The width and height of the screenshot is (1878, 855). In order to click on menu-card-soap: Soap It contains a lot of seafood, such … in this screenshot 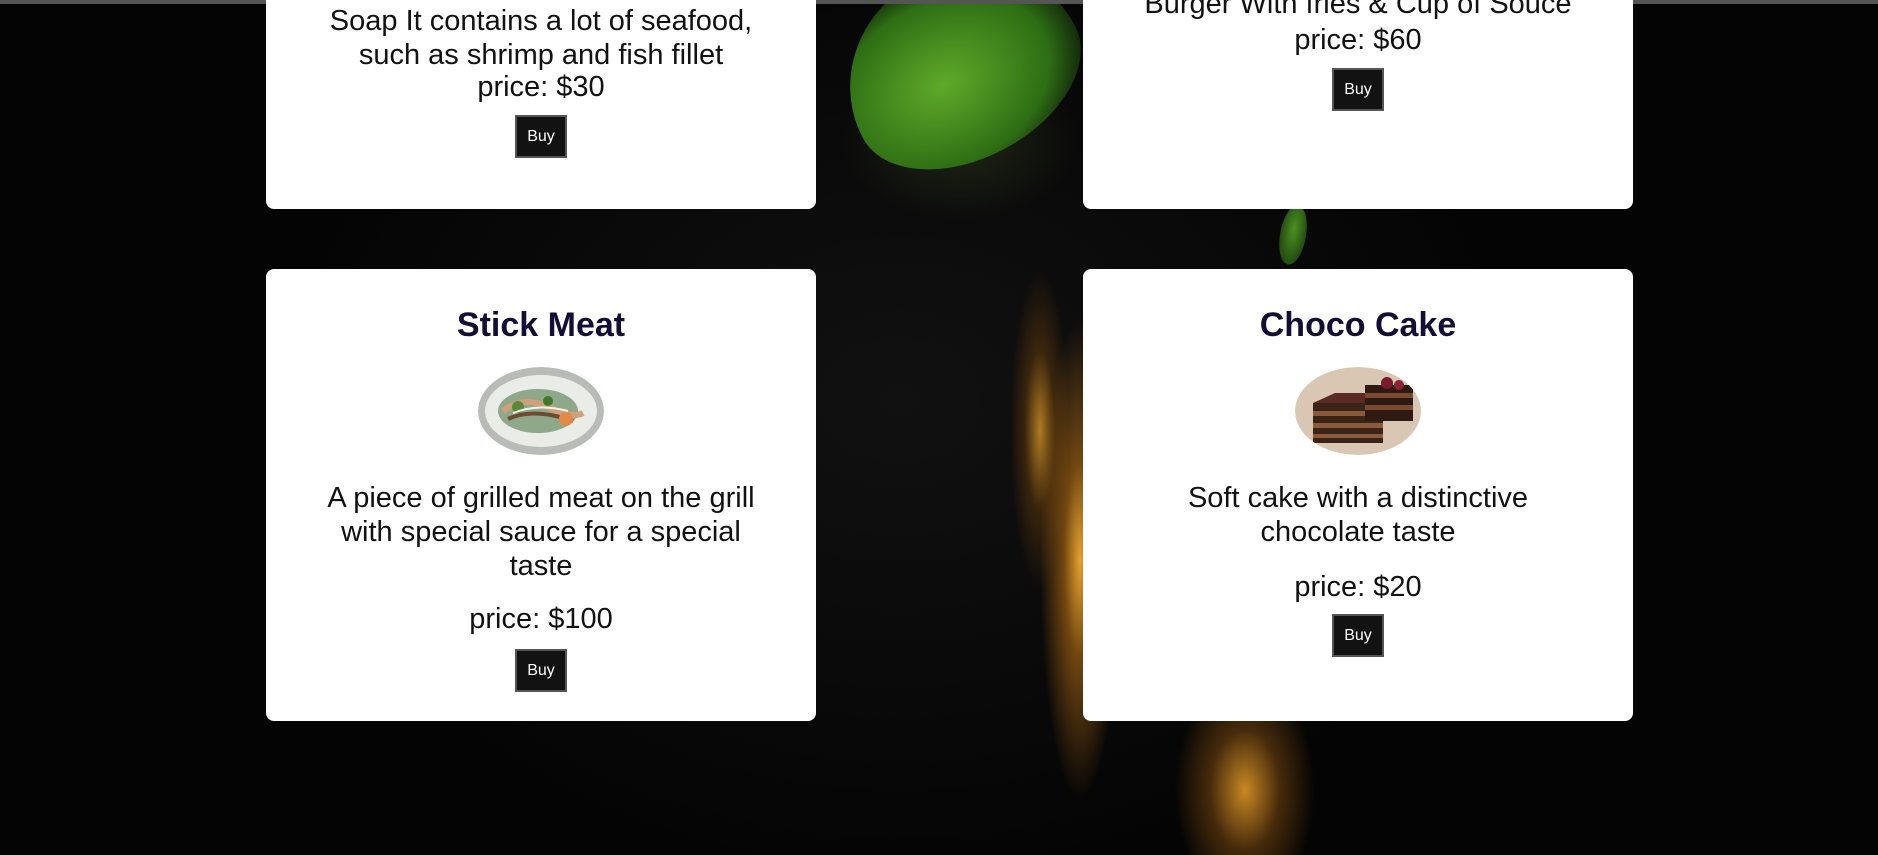, I will do `click(541, 104)`.